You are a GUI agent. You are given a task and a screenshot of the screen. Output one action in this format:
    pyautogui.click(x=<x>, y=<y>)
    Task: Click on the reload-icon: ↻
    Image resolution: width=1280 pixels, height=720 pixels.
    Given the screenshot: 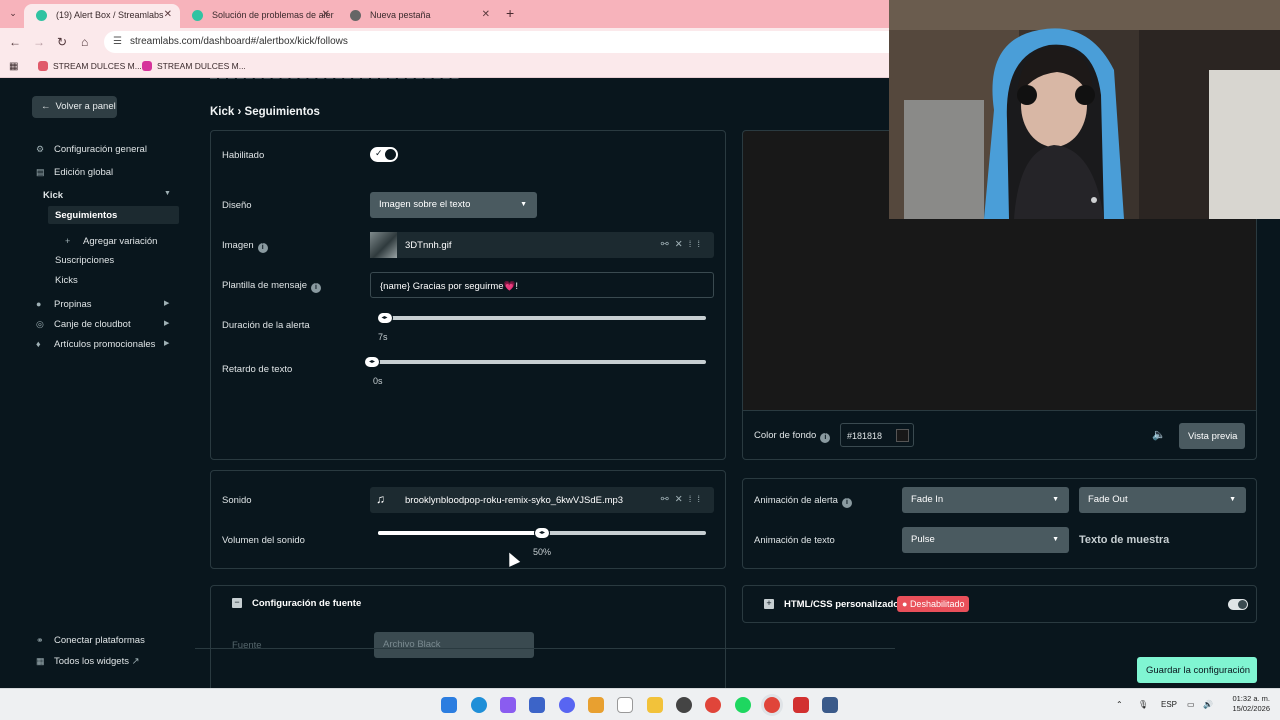 What is the action you would take?
    pyautogui.click(x=62, y=42)
    